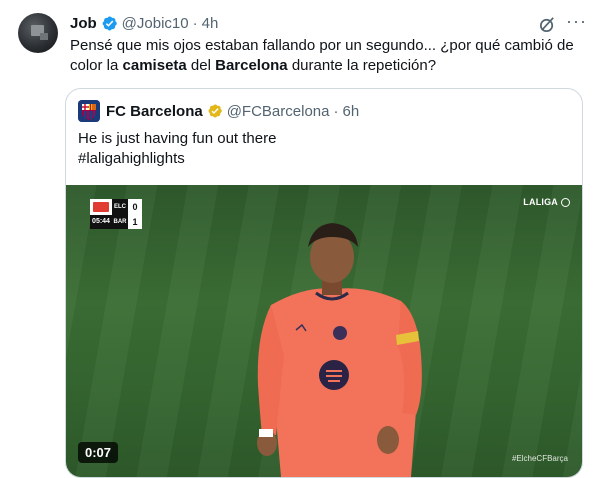  I want to click on home-team: ELC, so click(120, 206).